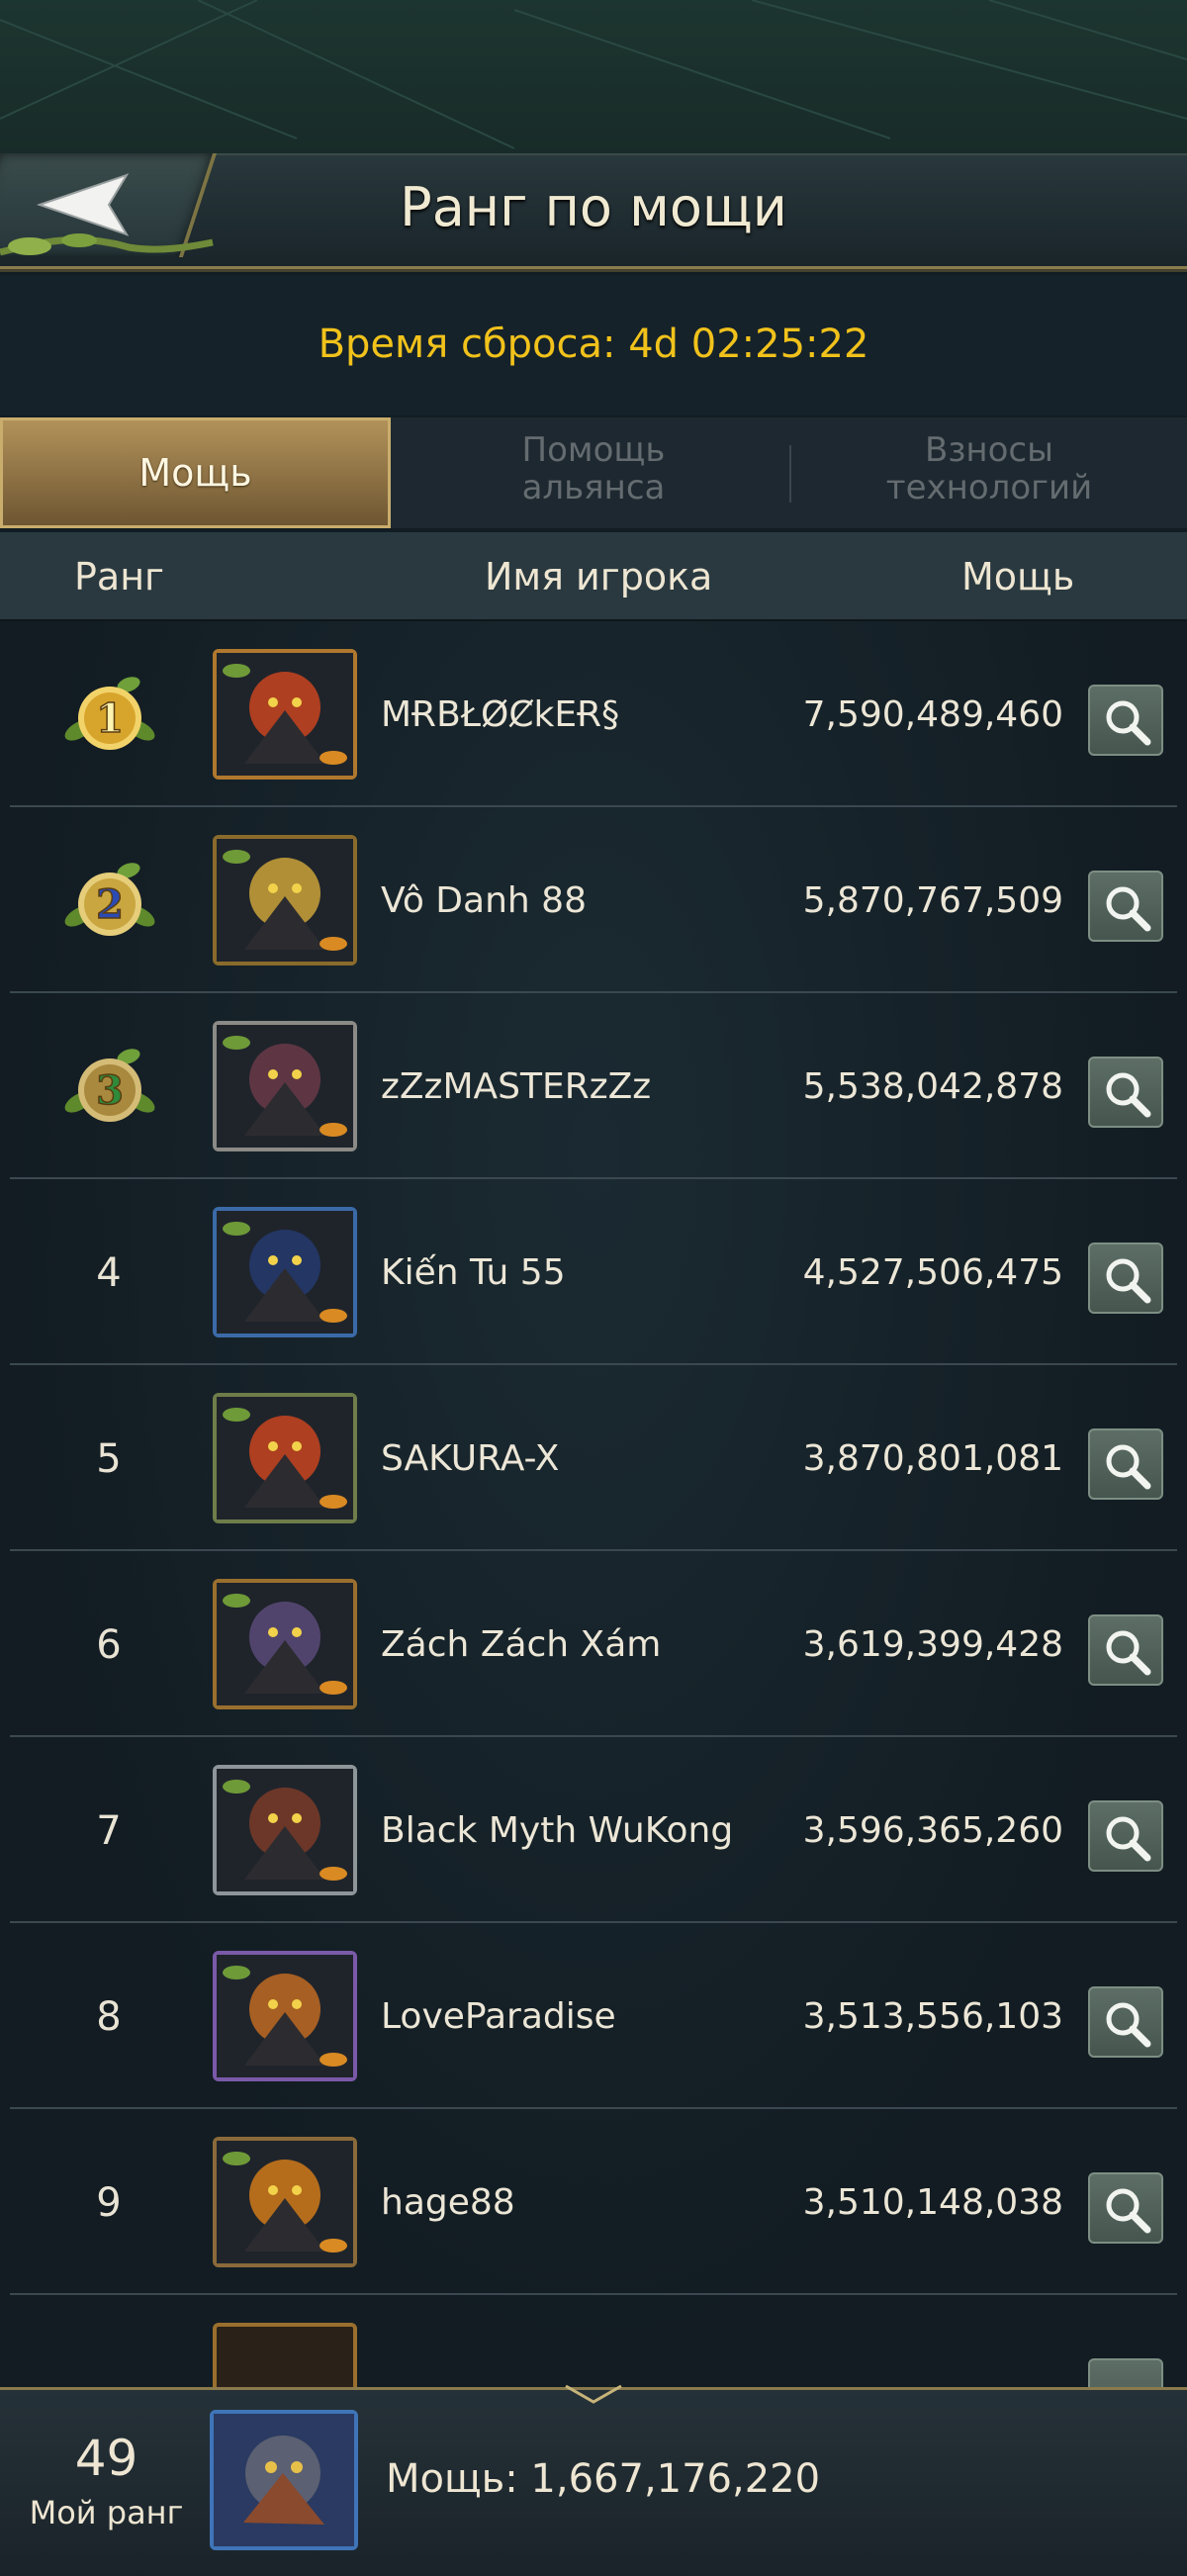 This screenshot has width=1187, height=2576. What do you see at coordinates (498, 2017) in the screenshot?
I see `player-name: LoveParadise` at bounding box center [498, 2017].